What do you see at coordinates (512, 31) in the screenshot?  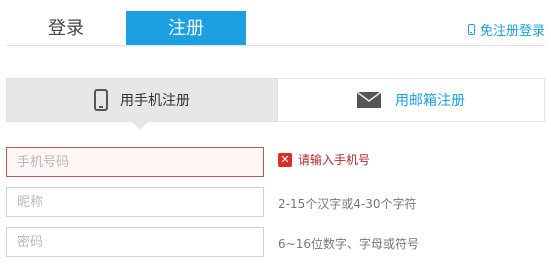 I see `free-login-label: 免注册登录` at bounding box center [512, 31].